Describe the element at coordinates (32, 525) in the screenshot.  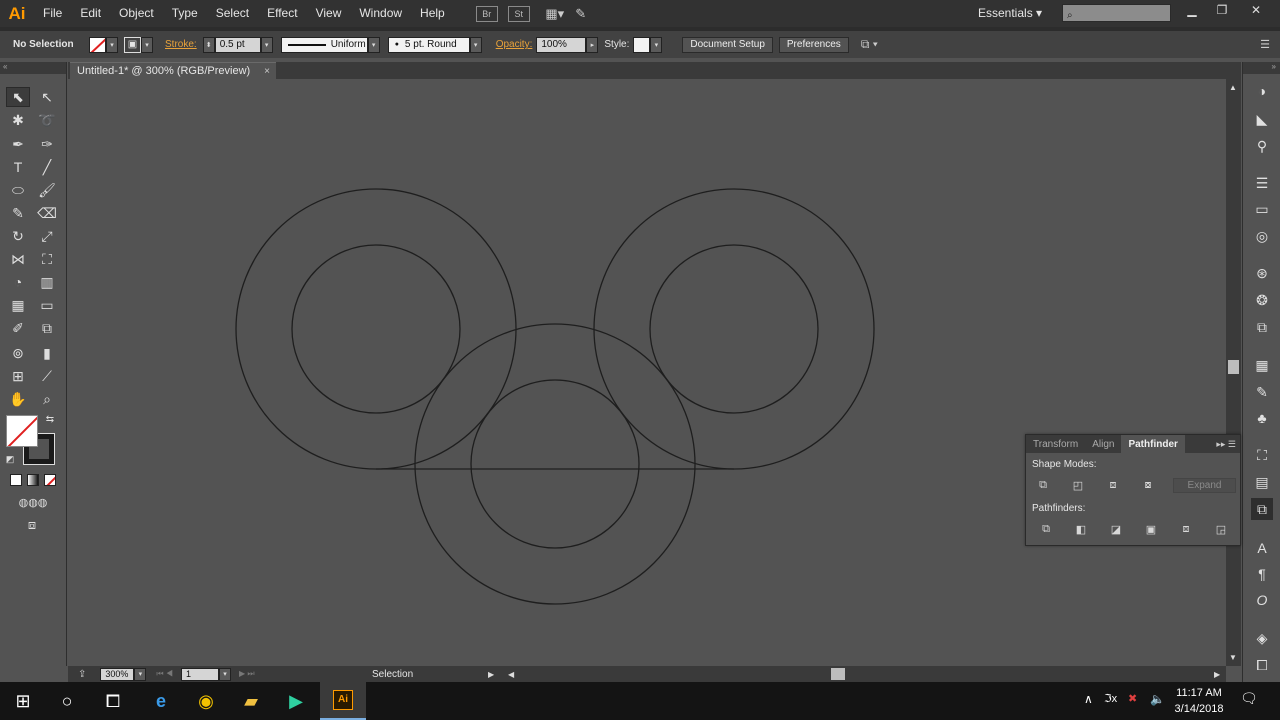
I see `screen-mode-icon: ⧈` at that location.